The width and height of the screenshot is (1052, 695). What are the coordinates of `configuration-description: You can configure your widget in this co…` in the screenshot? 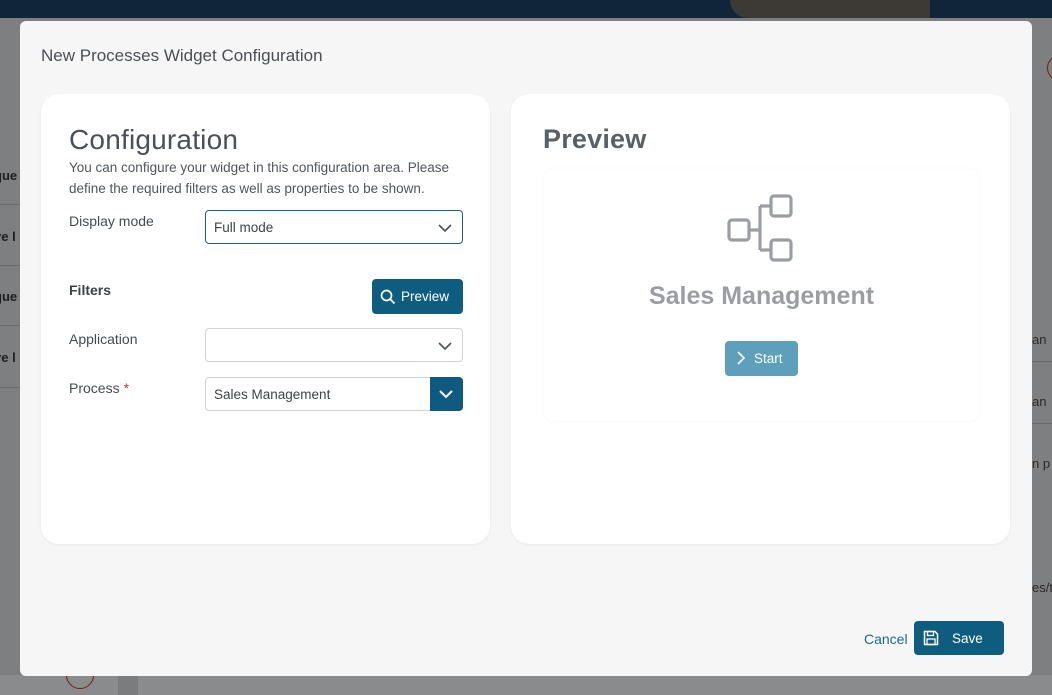 It's located at (259, 178).